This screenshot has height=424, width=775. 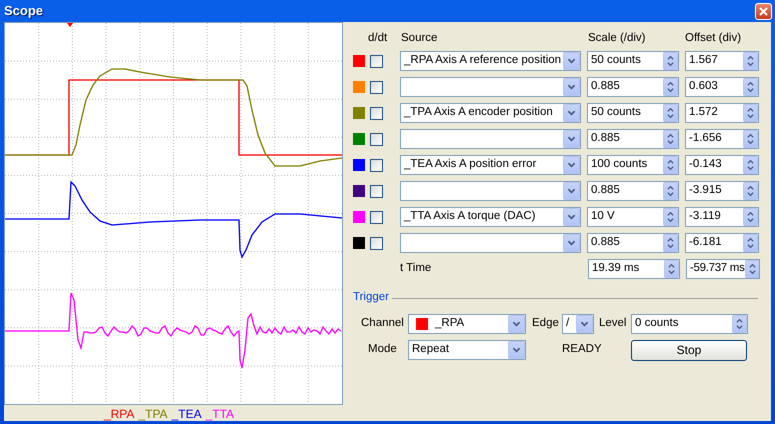 What do you see at coordinates (153, 414) in the screenshot?
I see `legend-label: _TPA` at bounding box center [153, 414].